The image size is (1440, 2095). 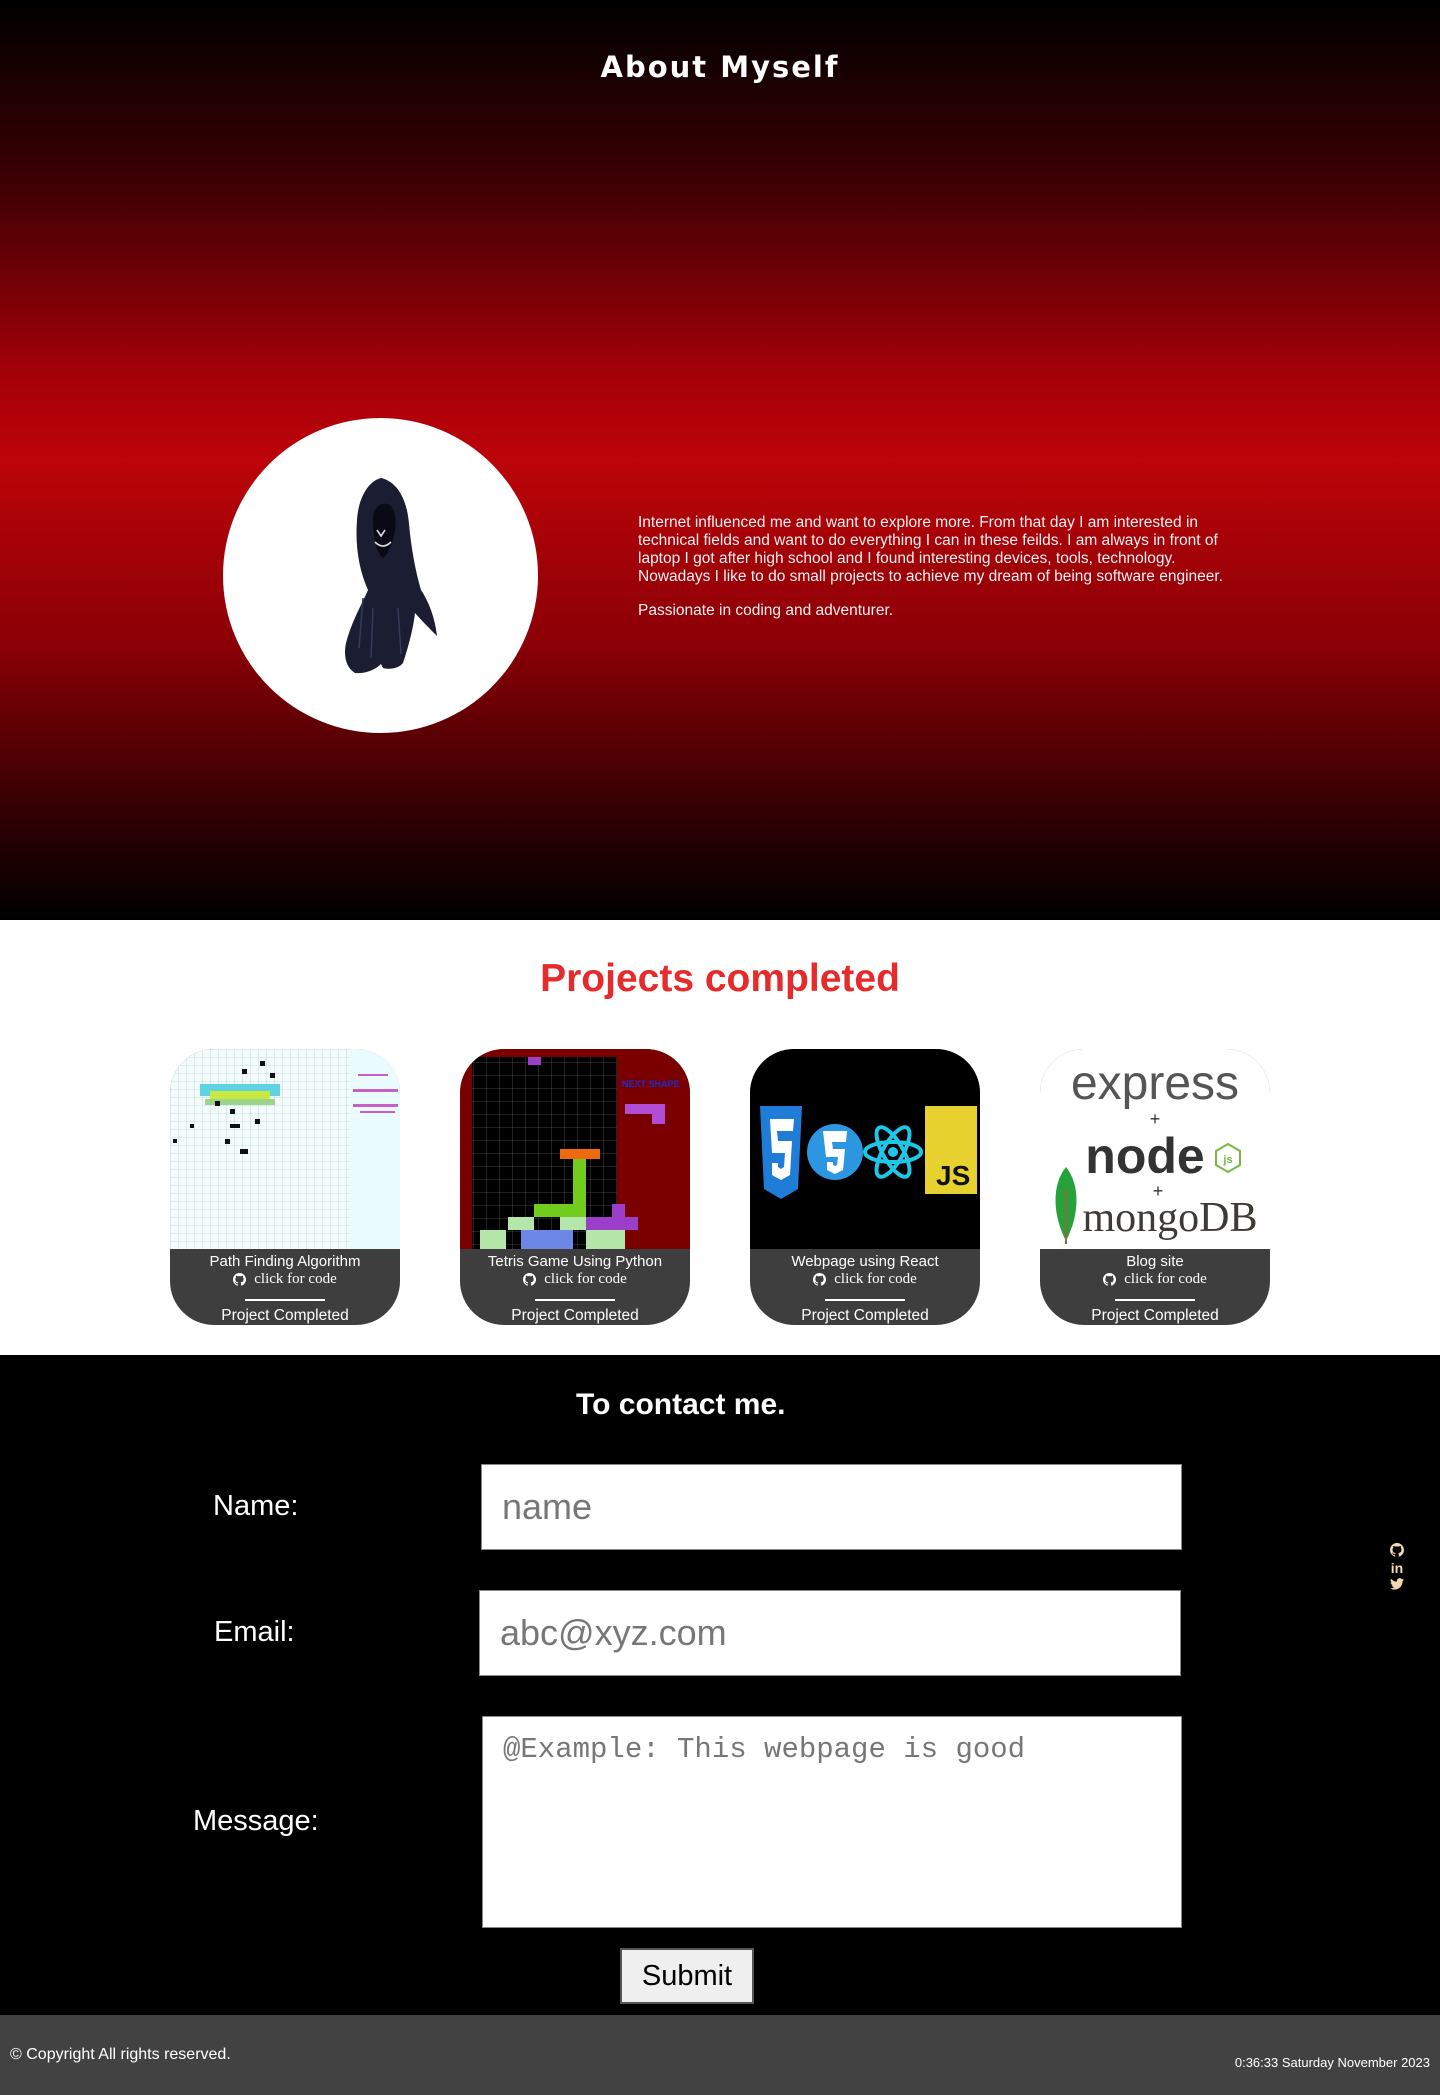 I want to click on project-thumbnail-tetris: NEXT SHAPE, so click(x=575, y=1149).